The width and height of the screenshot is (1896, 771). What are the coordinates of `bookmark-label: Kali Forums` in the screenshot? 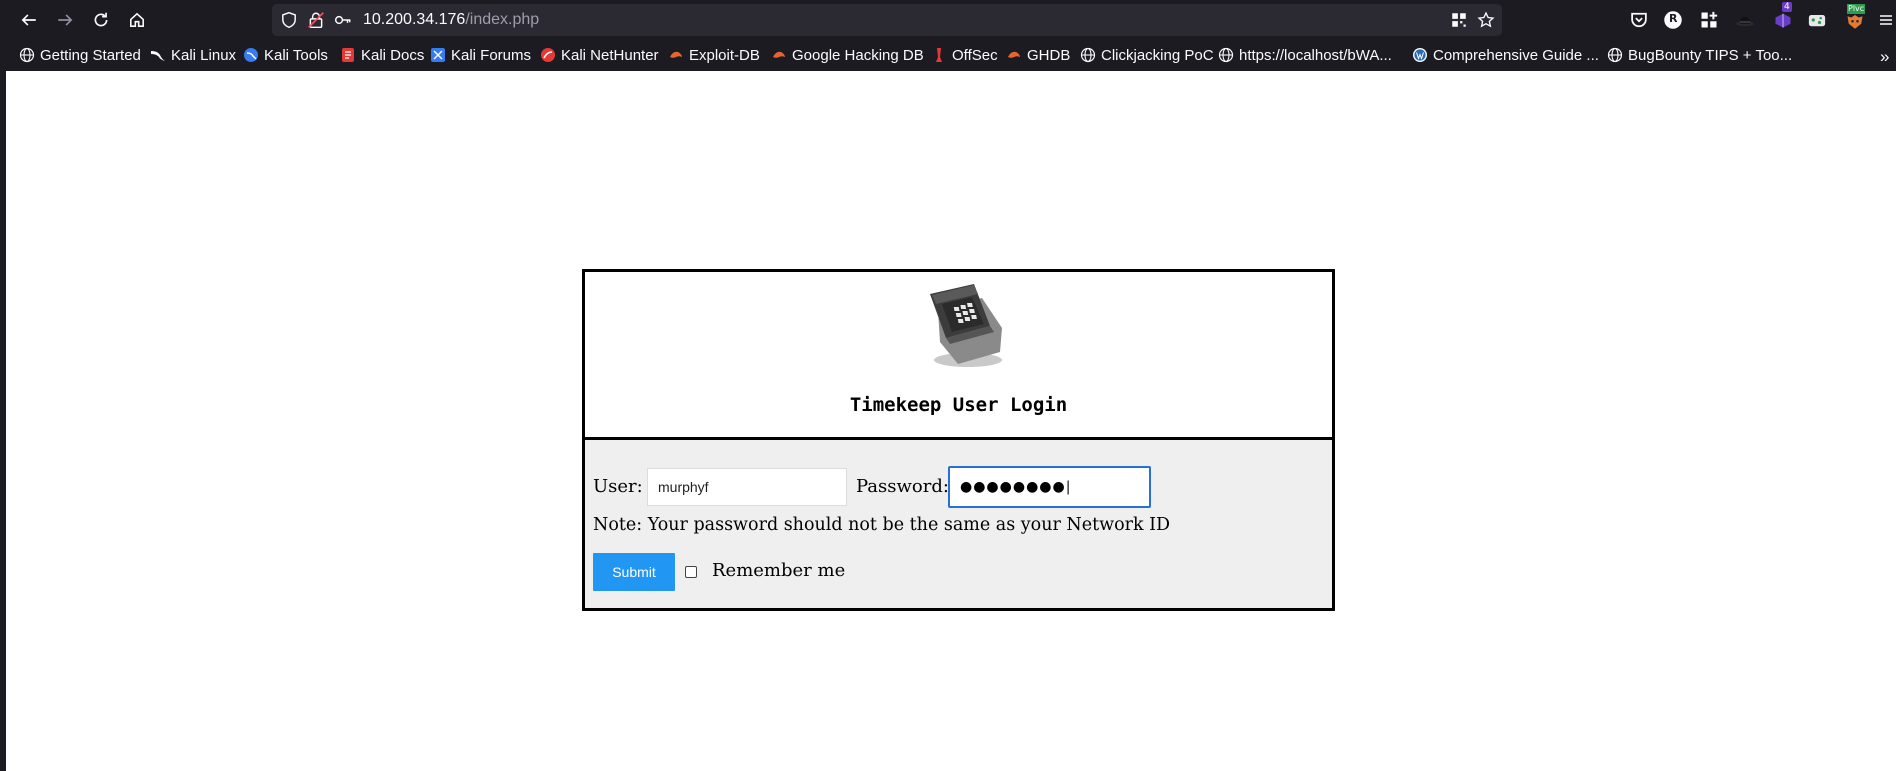 It's located at (491, 55).